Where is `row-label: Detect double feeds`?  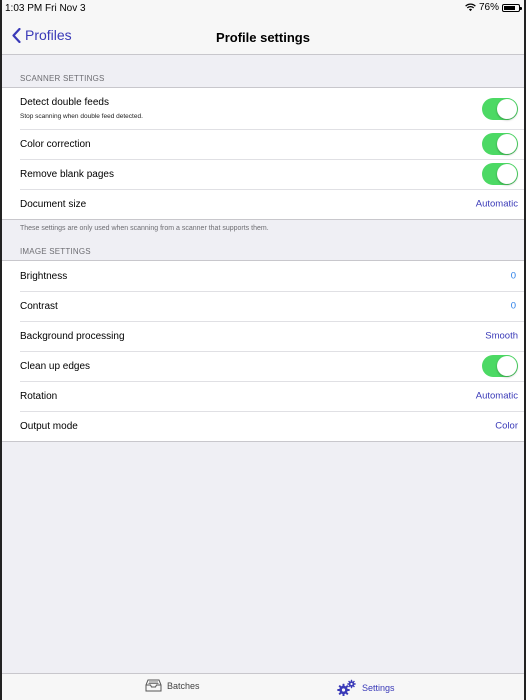 row-label: Detect double feeds is located at coordinates (64, 102).